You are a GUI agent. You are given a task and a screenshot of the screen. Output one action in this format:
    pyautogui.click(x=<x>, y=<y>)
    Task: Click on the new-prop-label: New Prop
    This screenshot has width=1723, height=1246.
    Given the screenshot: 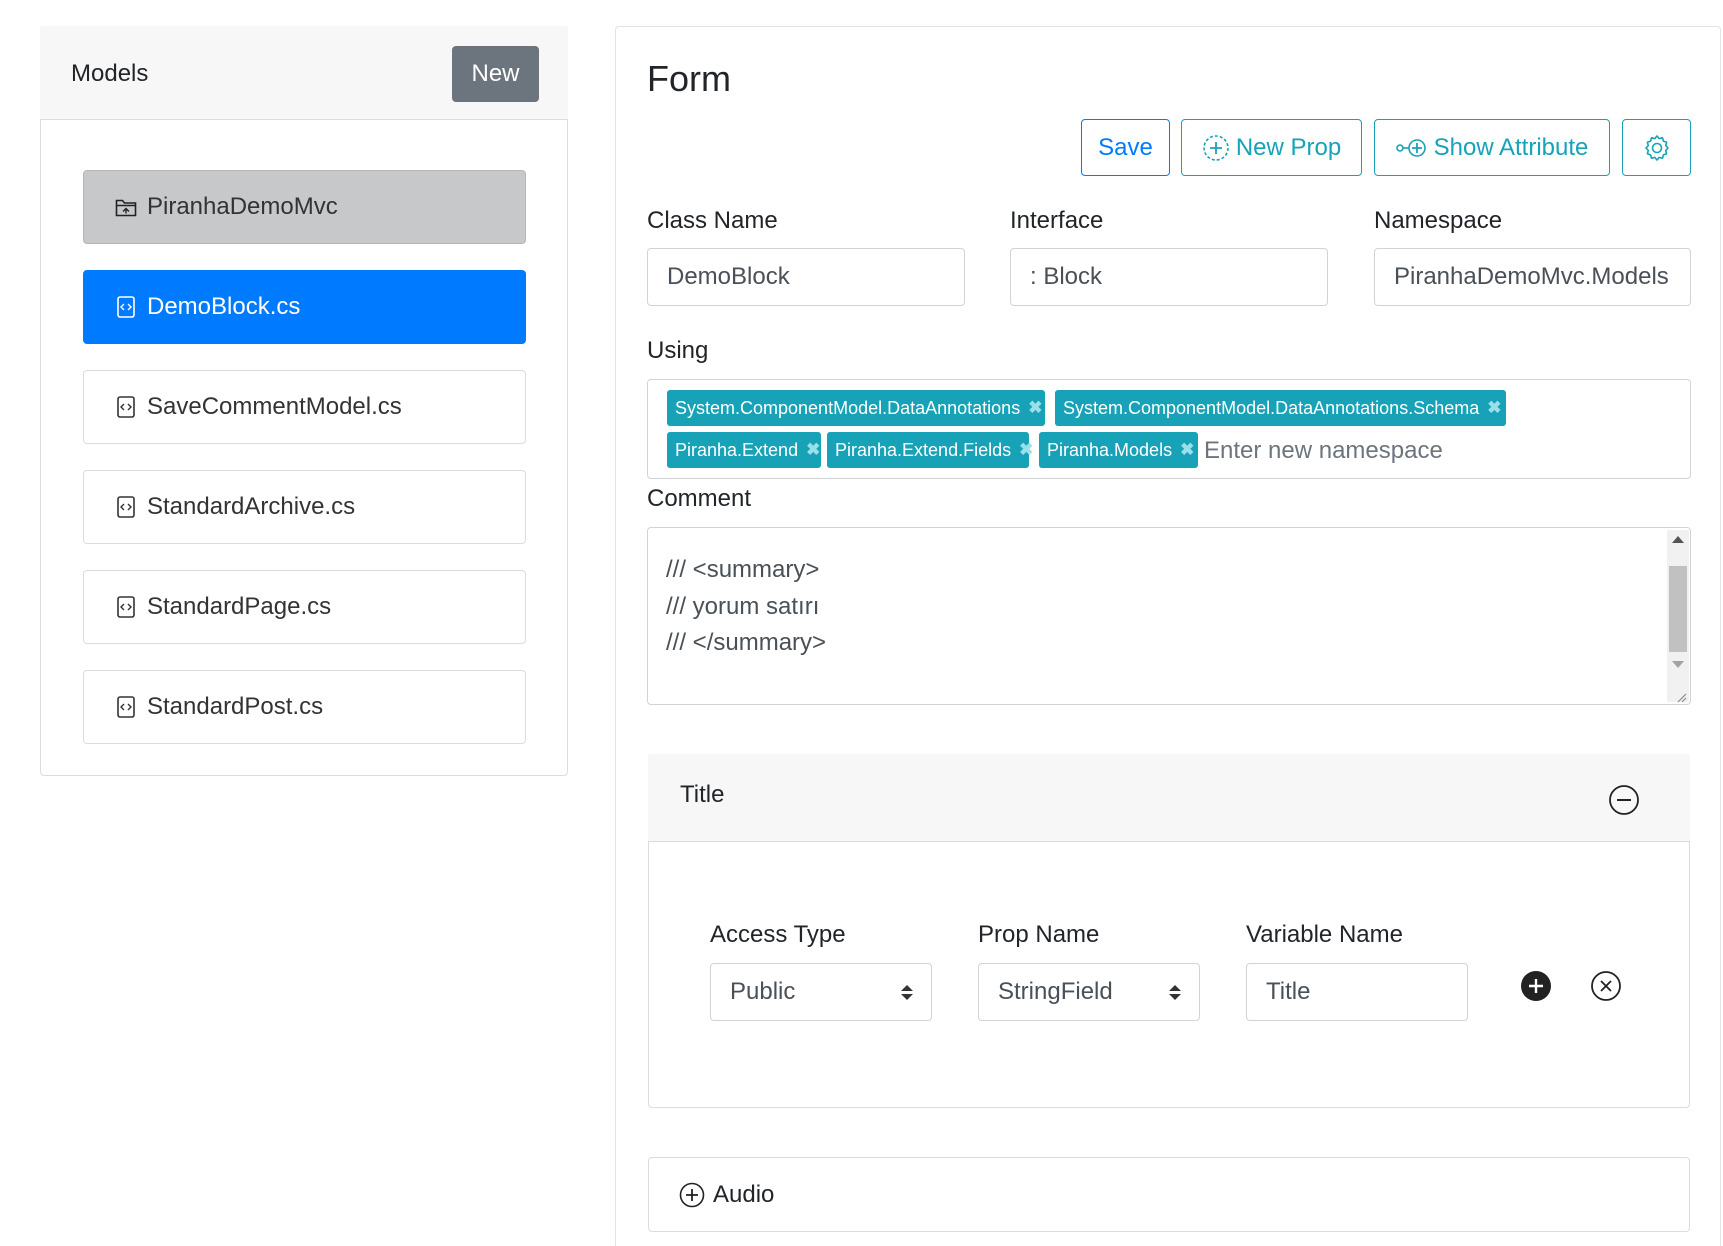 What is the action you would take?
    pyautogui.click(x=1288, y=147)
    